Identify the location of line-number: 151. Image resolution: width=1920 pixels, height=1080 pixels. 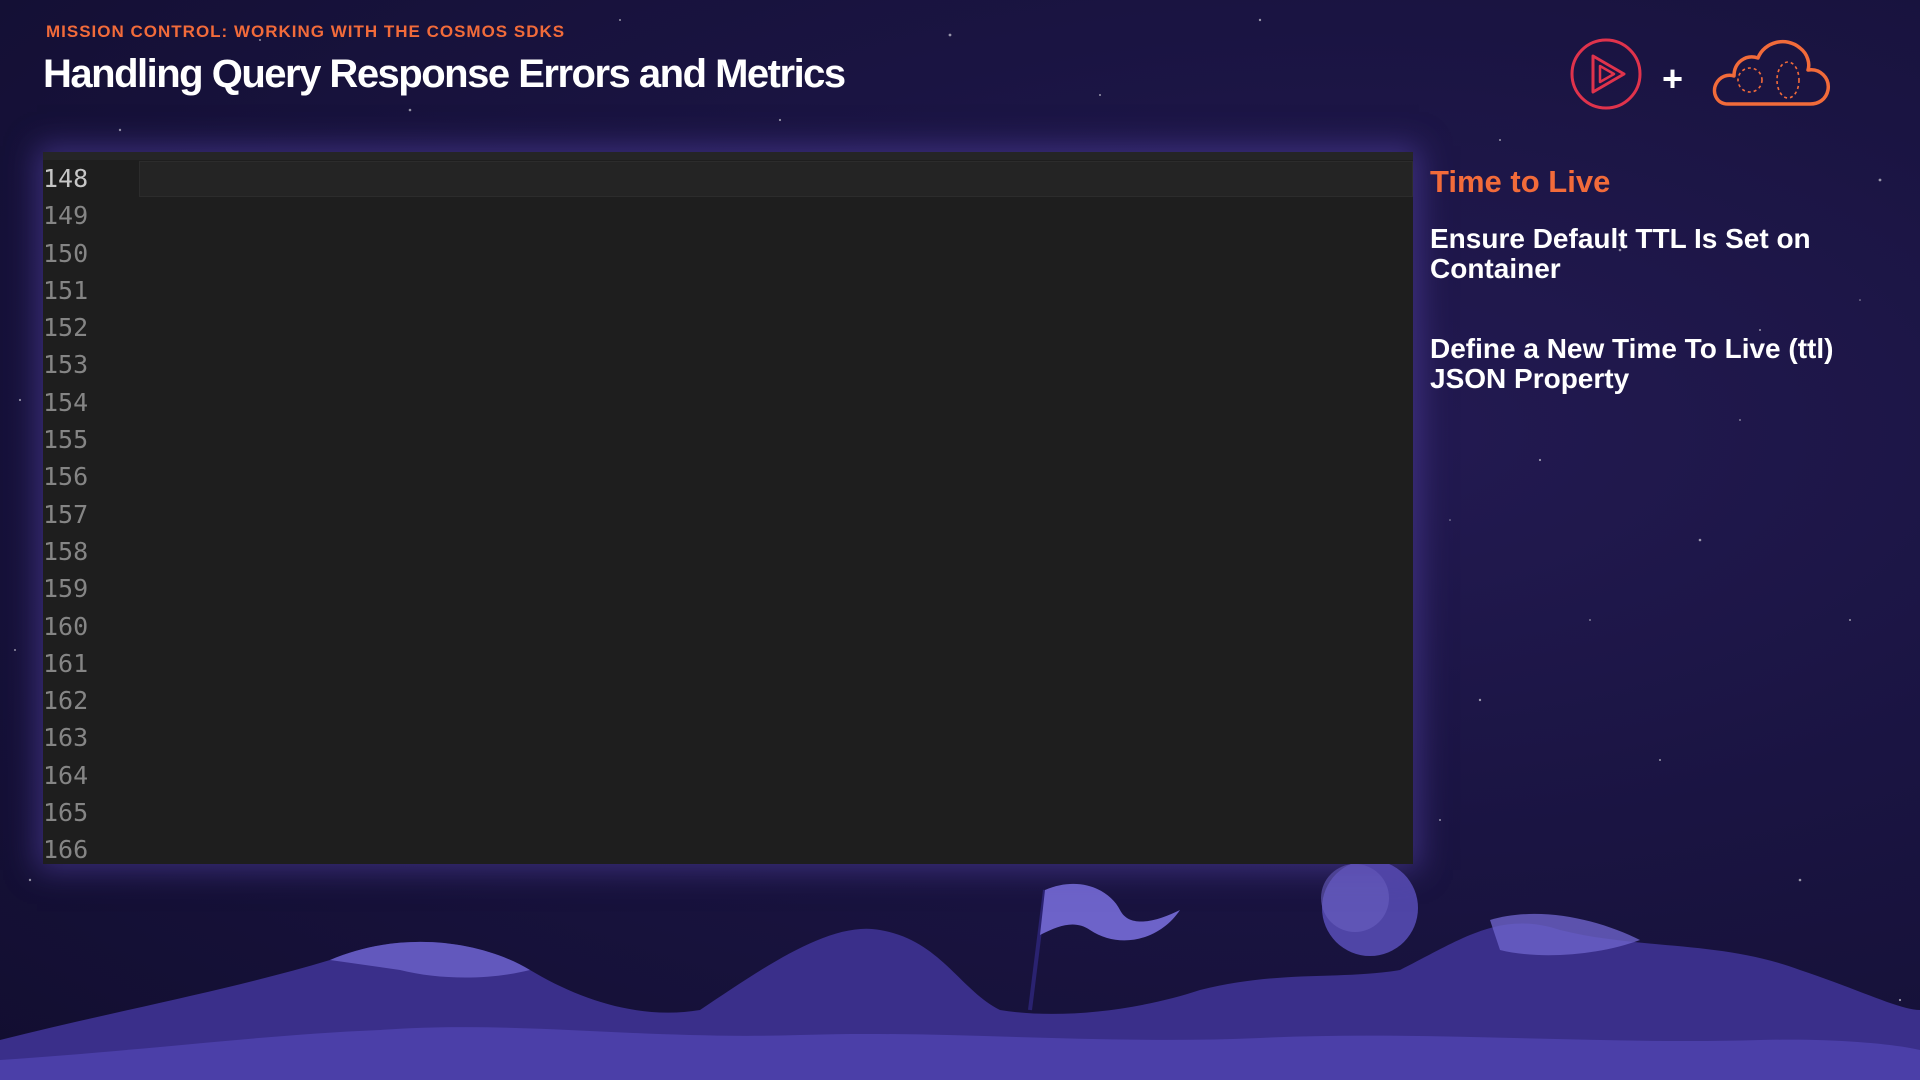
(66, 290).